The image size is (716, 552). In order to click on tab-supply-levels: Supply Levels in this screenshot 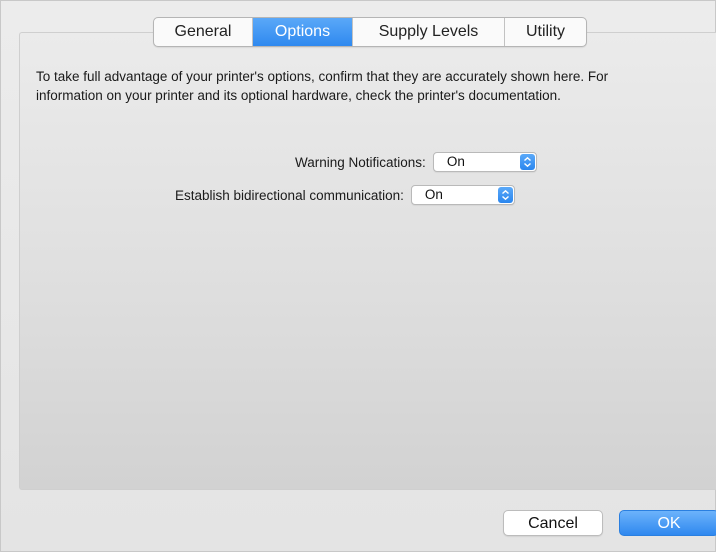, I will do `click(429, 32)`.